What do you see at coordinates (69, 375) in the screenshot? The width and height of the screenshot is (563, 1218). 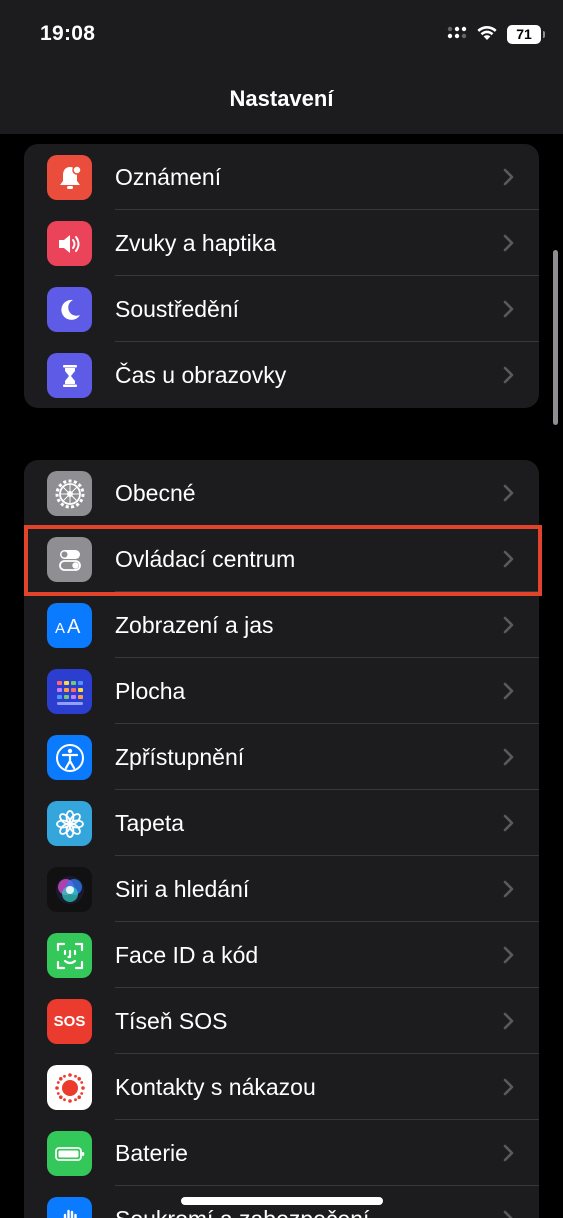 I see `hourglass-icon` at bounding box center [69, 375].